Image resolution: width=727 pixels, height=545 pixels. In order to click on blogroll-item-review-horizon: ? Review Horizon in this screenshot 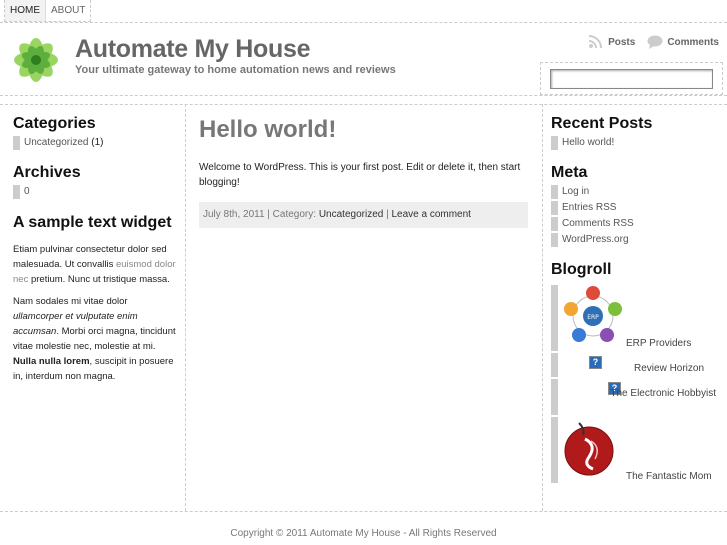, I will do `click(636, 365)`.